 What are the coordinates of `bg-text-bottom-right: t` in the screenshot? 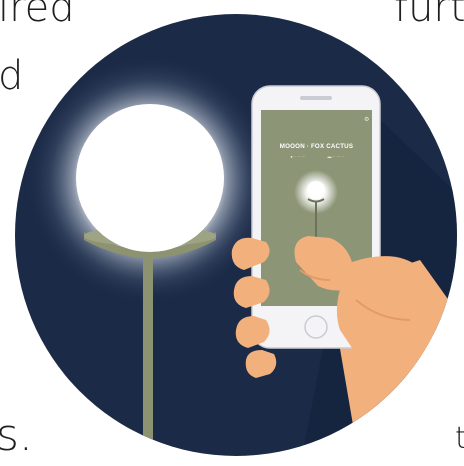 It's located at (459, 438).